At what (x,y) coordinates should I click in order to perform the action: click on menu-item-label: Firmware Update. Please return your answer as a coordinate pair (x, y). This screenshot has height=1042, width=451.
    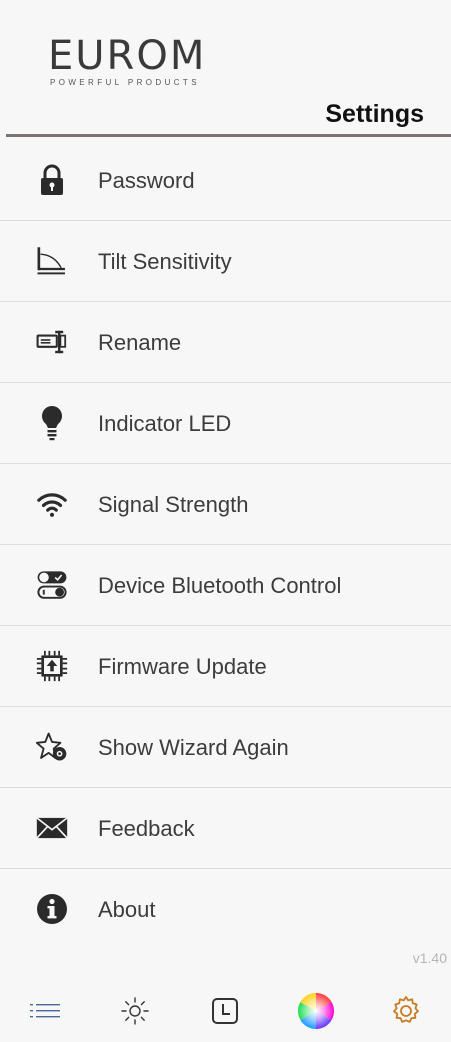
    Looking at the image, I should click on (182, 666).